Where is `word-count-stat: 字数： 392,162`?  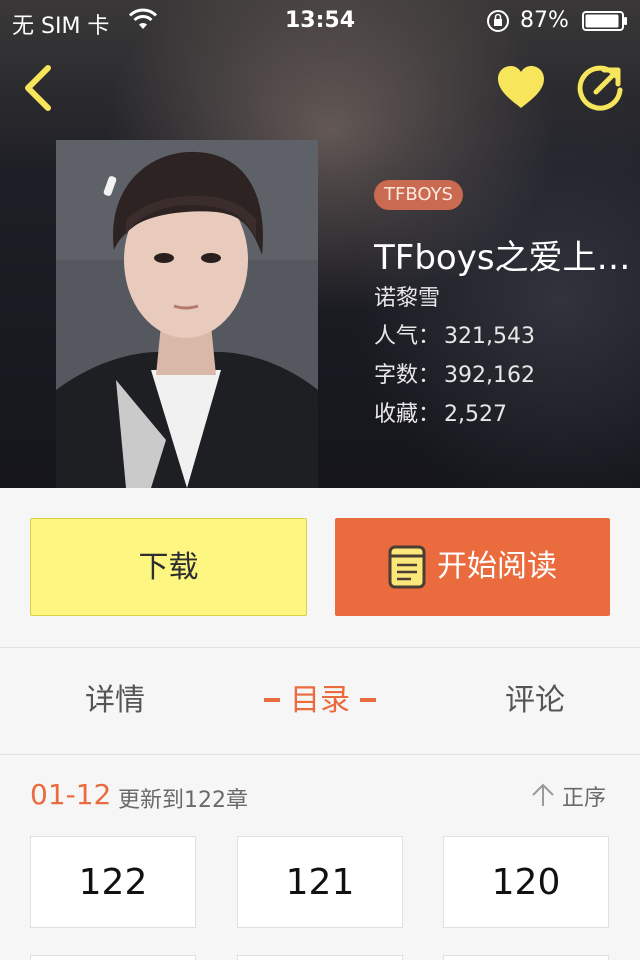
word-count-stat: 字数： 392,162 is located at coordinates (454, 373).